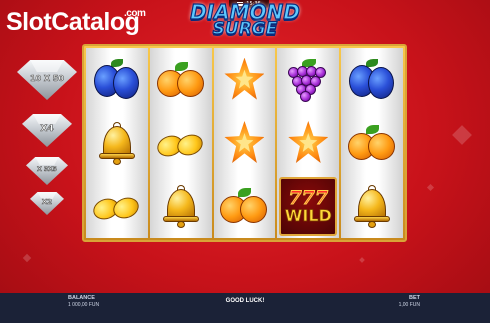 Image resolution: width=490 pixels, height=323 pixels. Describe the element at coordinates (409, 305) in the screenshot. I see `bet-value: 1,00 FUN` at that location.